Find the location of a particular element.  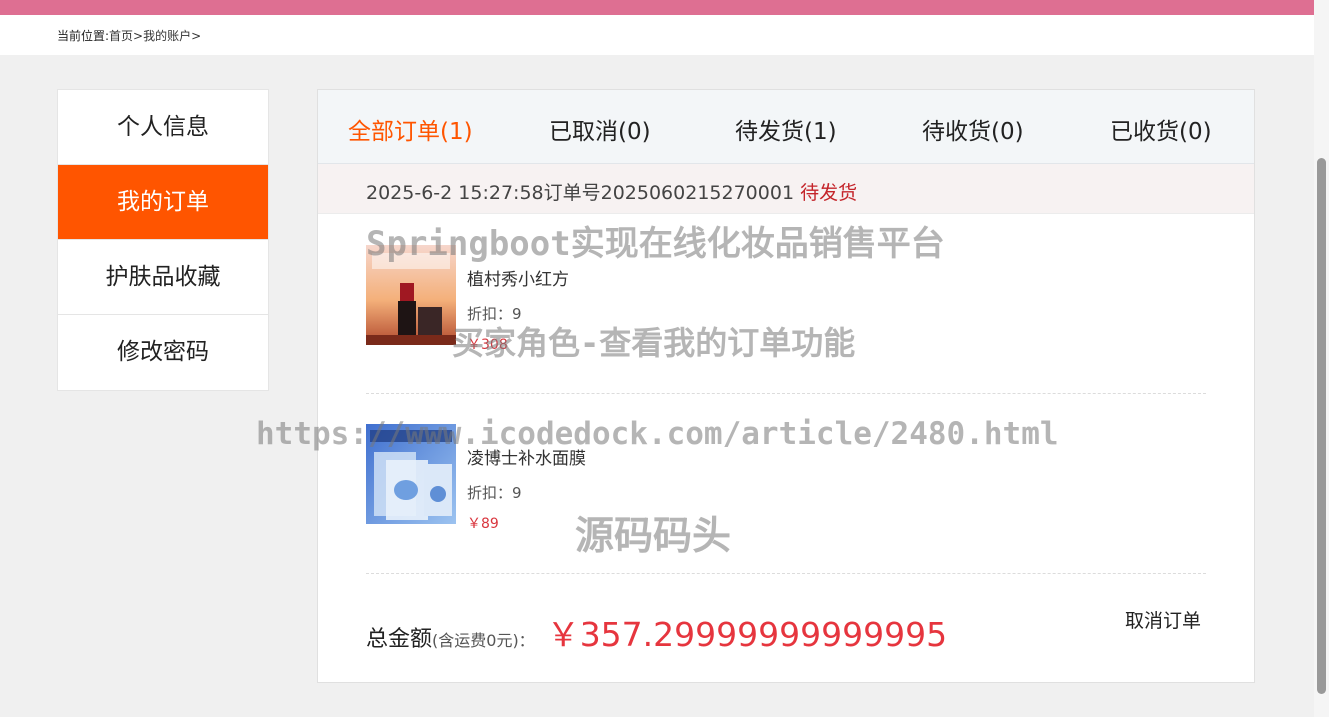

product-image-face-mask is located at coordinates (411, 474).